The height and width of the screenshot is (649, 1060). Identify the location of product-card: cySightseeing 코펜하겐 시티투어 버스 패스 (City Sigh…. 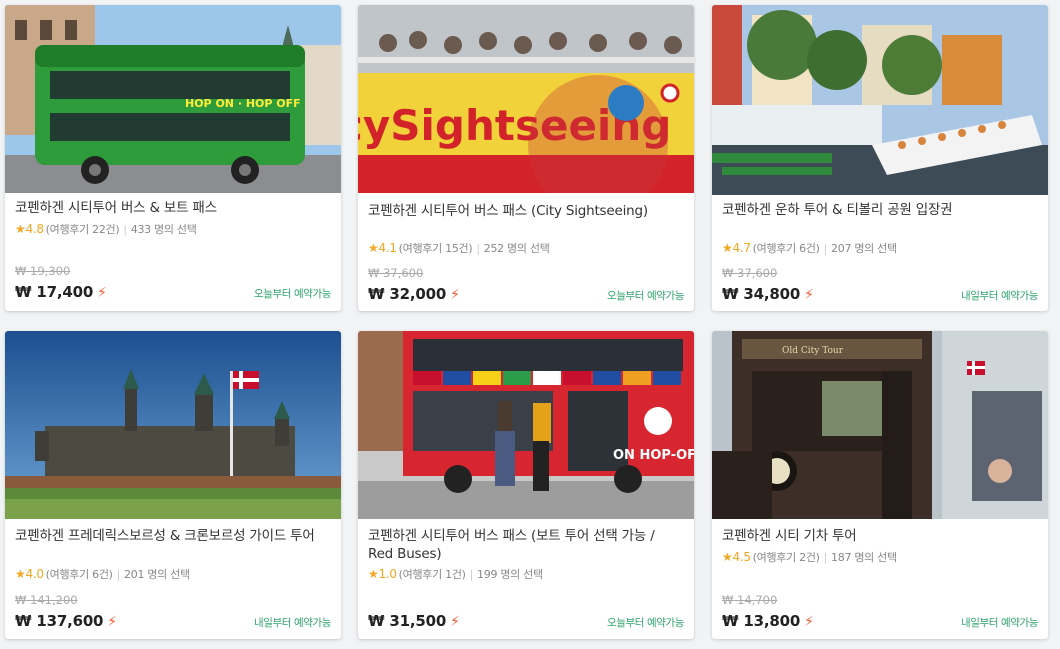
(526, 158).